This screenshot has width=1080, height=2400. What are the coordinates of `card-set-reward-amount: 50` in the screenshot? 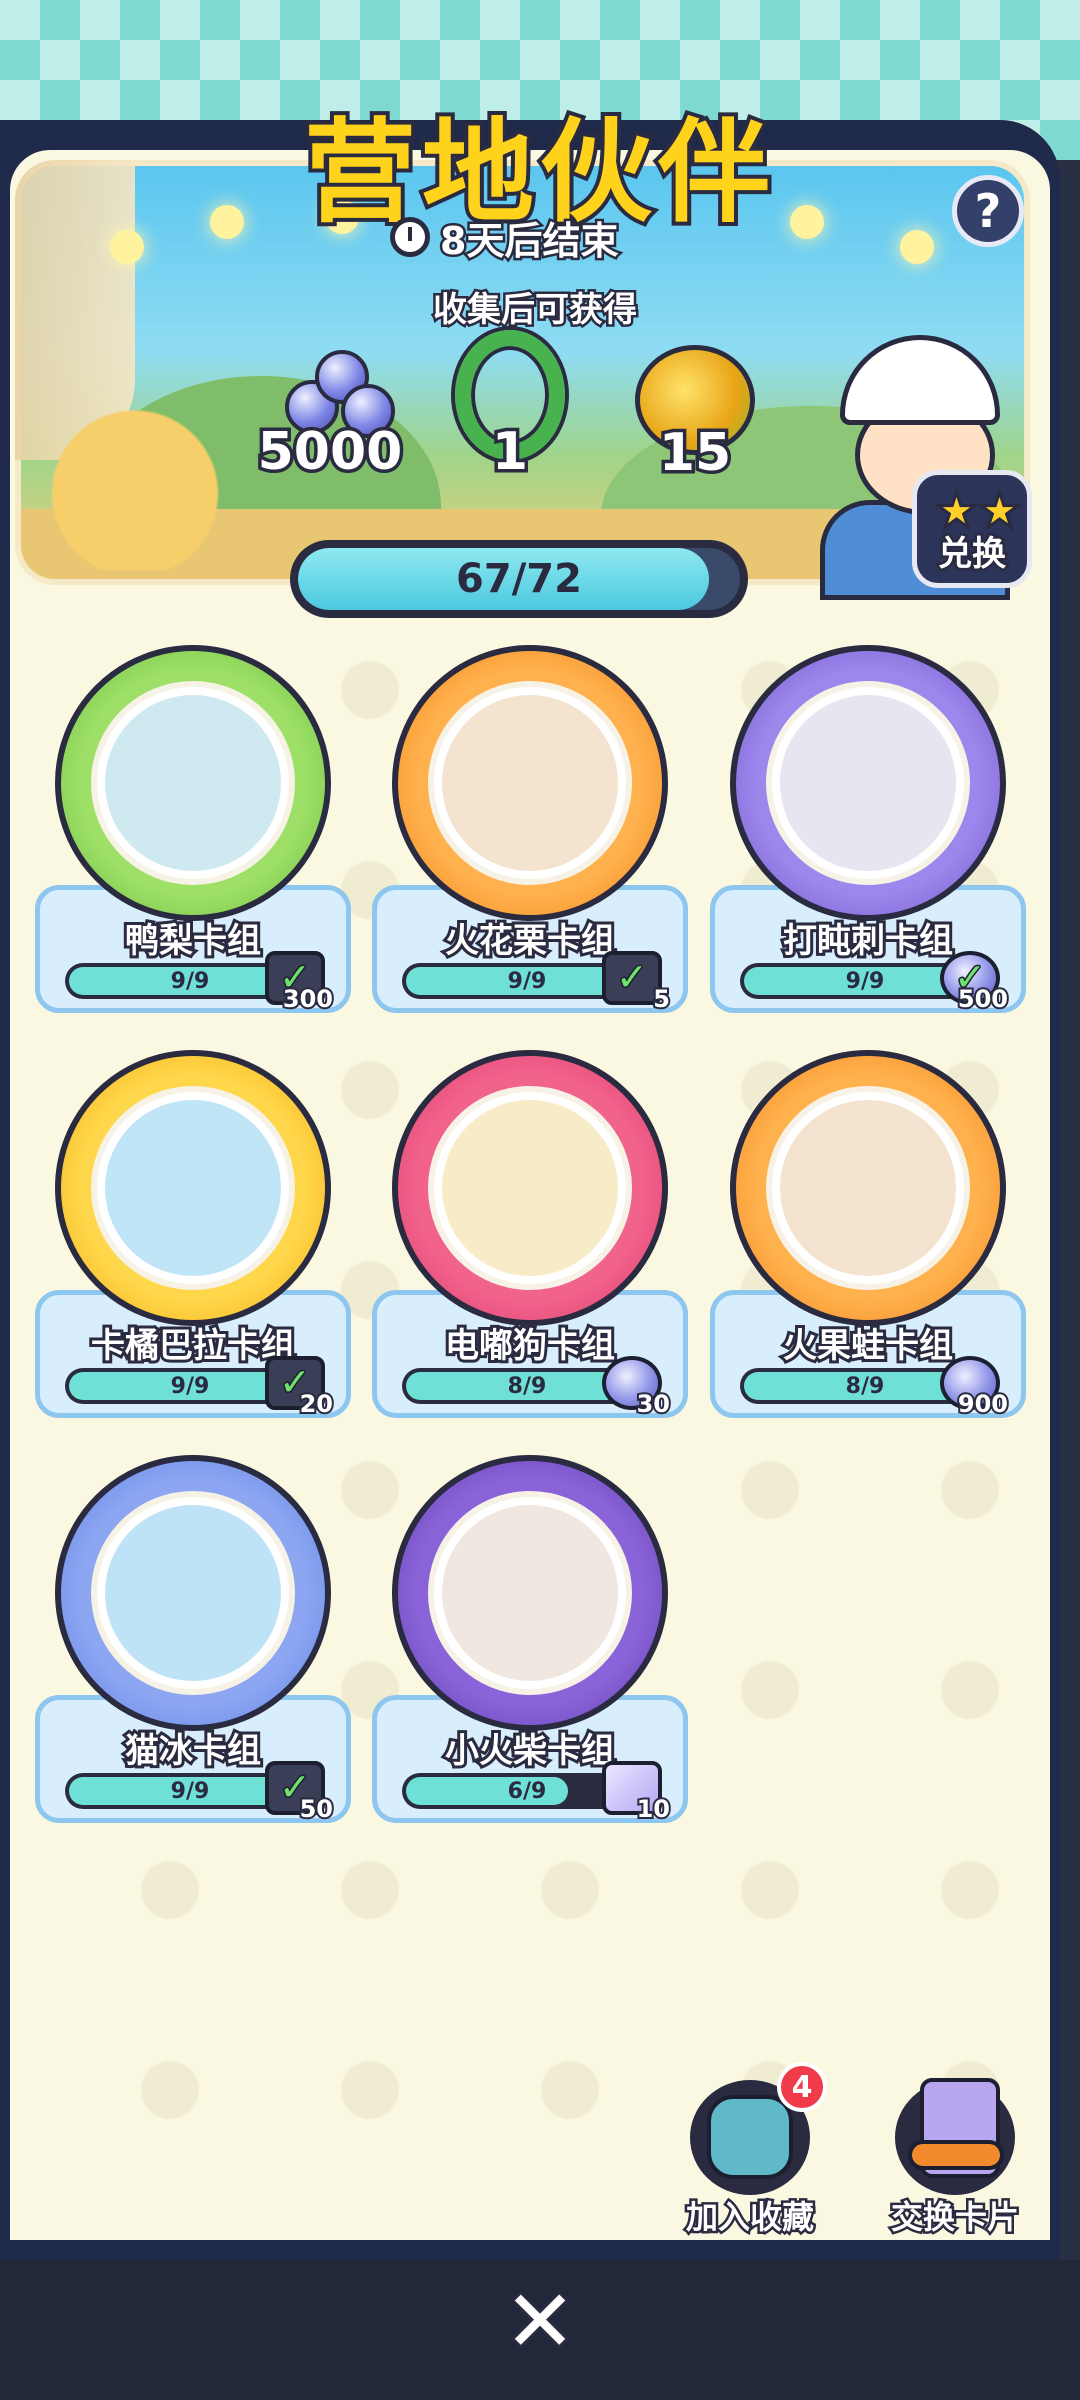 It's located at (316, 1809).